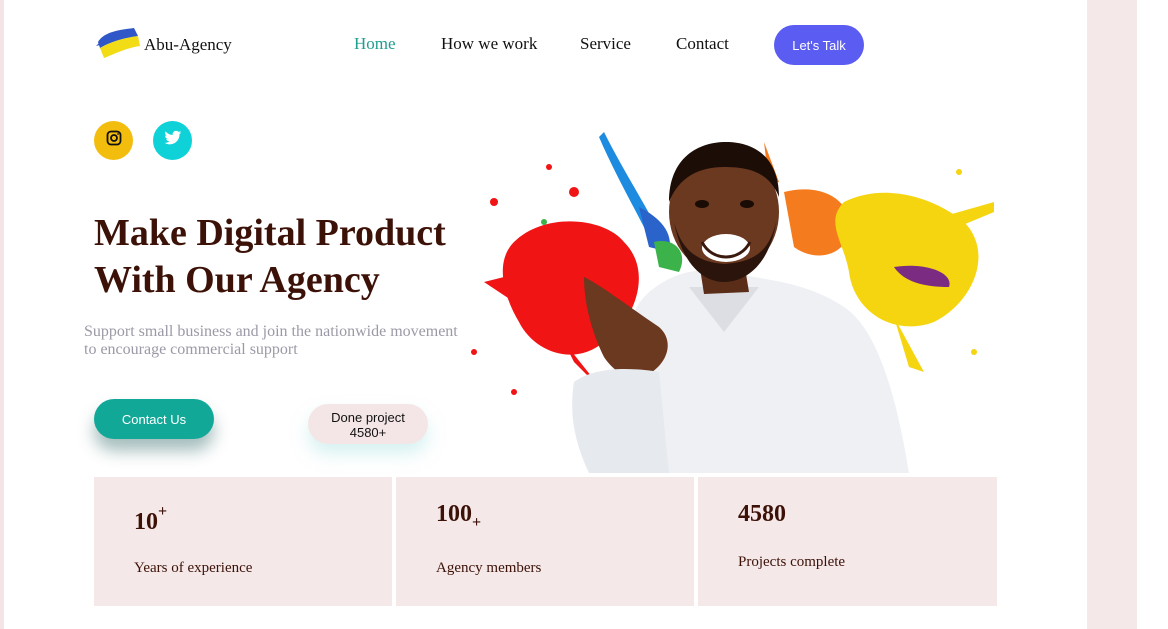  What do you see at coordinates (819, 45) in the screenshot?
I see `lets-talk-button: Let's Talk` at bounding box center [819, 45].